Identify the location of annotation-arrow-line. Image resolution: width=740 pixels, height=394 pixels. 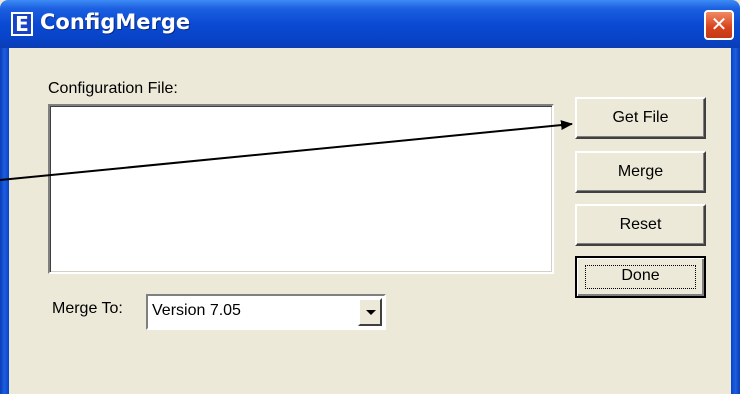
(286, 150).